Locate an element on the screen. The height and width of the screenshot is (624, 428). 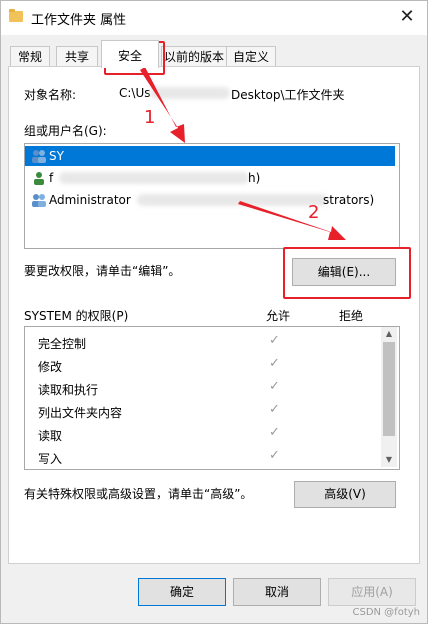
permission-row: 列出文件夹内容 is located at coordinates (80, 413).